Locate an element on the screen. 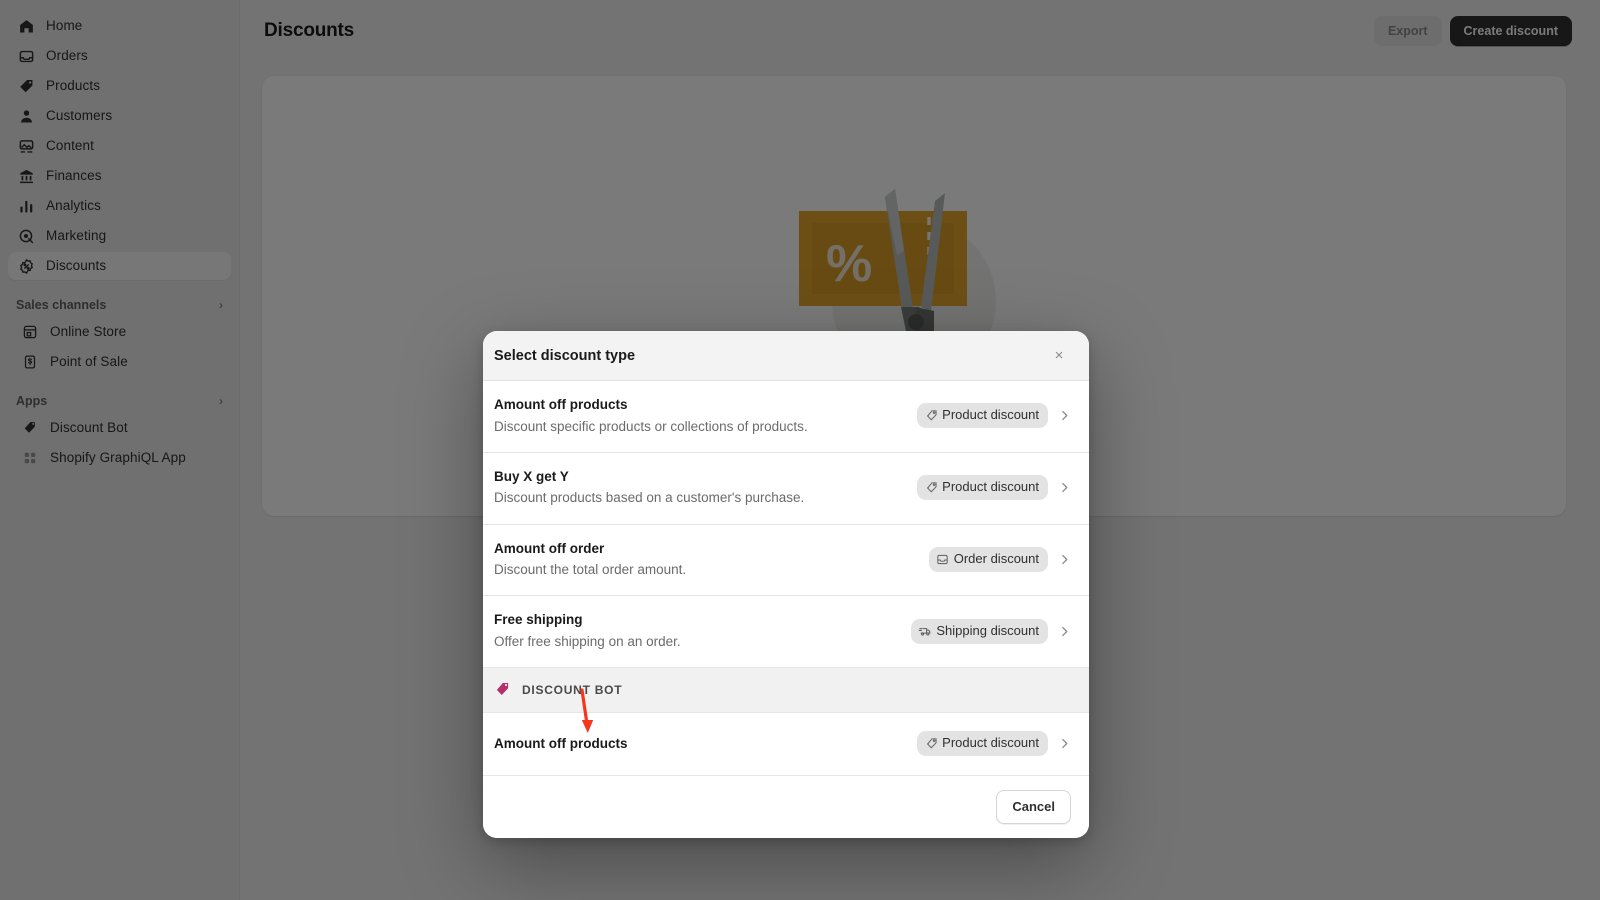 This screenshot has width=1600, height=900. app-section-header-discount-bot: DISCOUNT BOT is located at coordinates (786, 691).